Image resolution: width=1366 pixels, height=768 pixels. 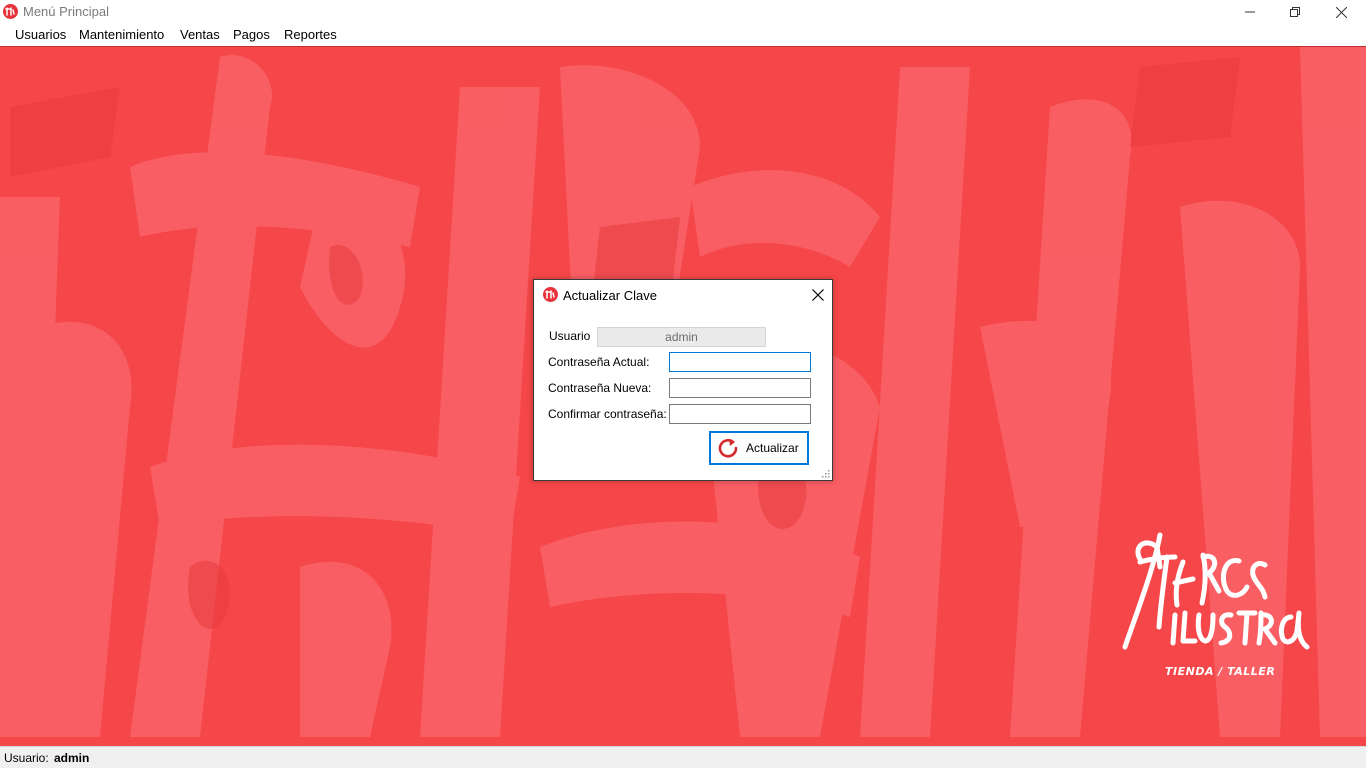 I want to click on close-button, so click(x=1341, y=12).